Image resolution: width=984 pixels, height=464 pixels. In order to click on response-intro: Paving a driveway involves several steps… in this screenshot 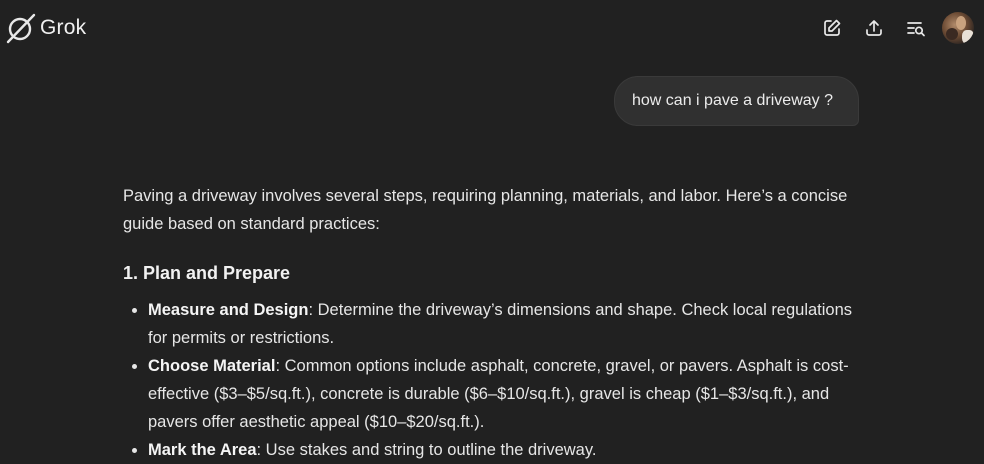, I will do `click(485, 210)`.